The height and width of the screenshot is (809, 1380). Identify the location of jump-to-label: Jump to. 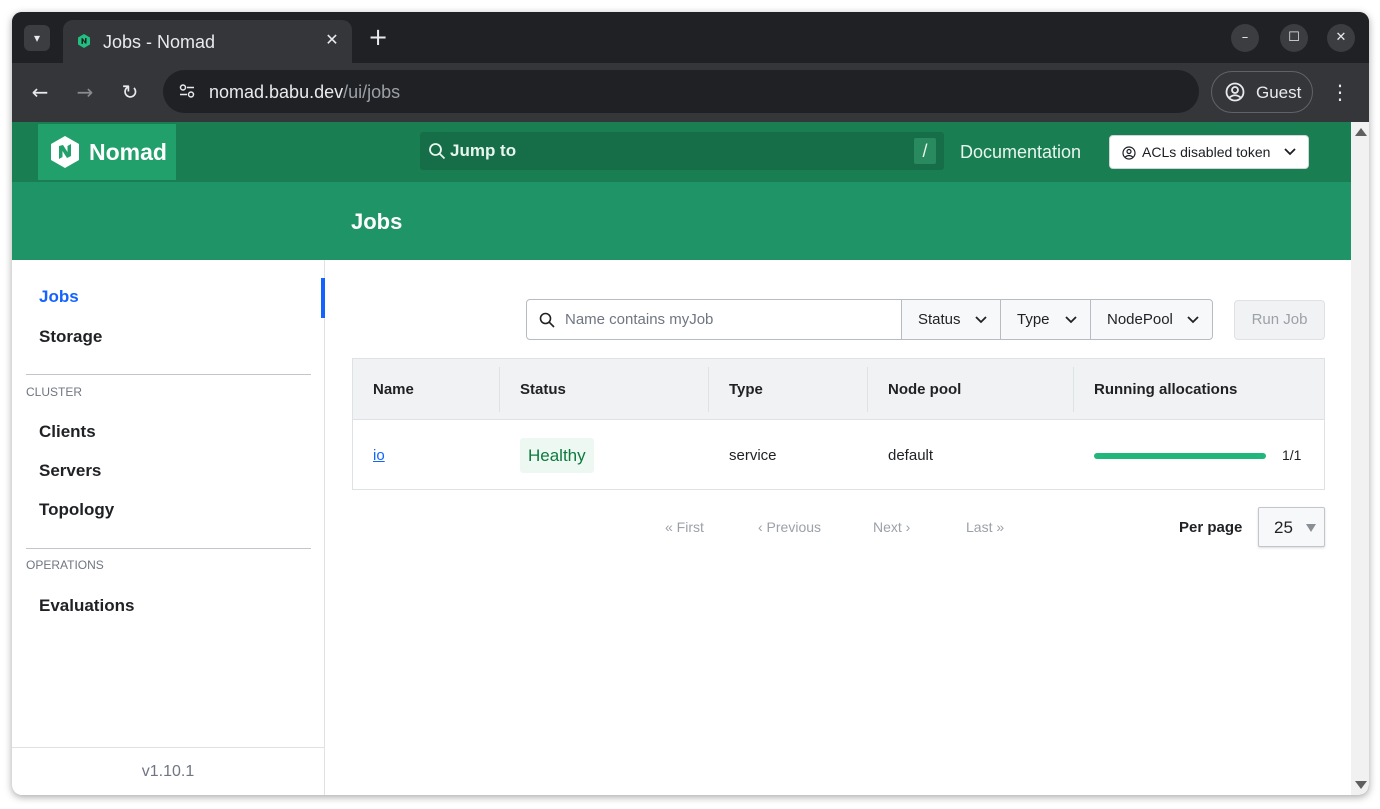
(483, 150).